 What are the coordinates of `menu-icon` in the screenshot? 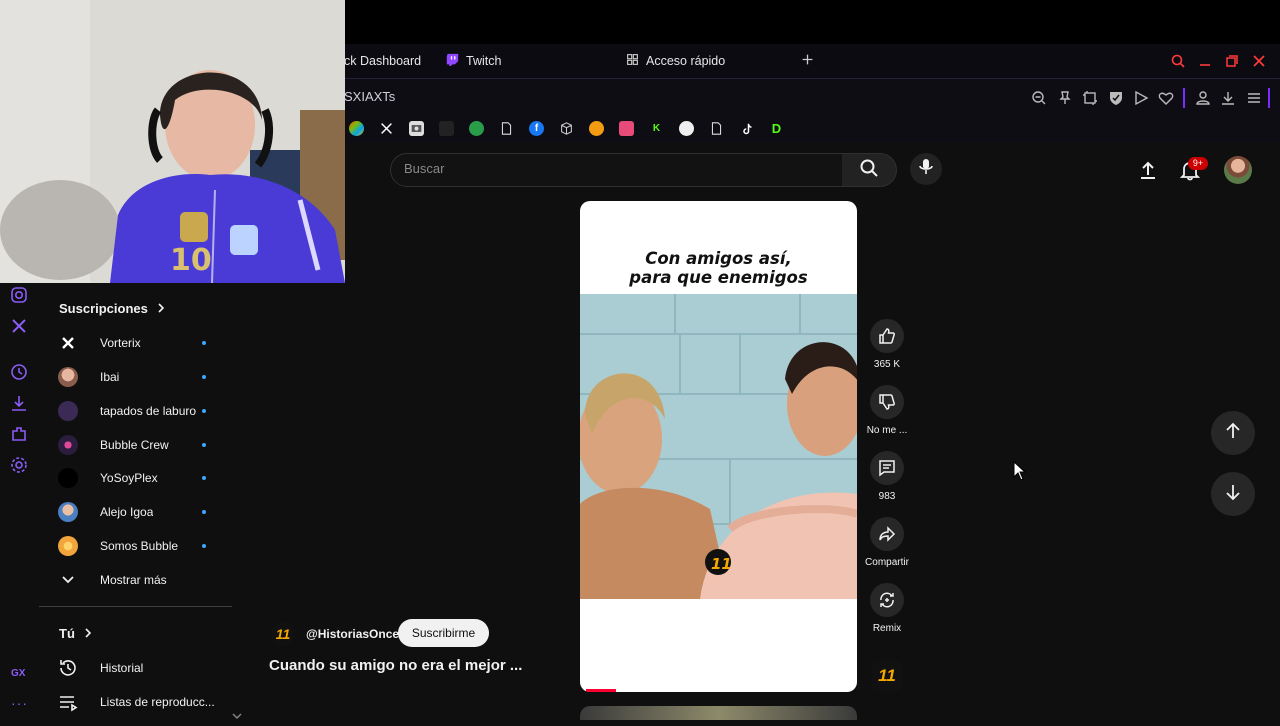 It's located at (1254, 98).